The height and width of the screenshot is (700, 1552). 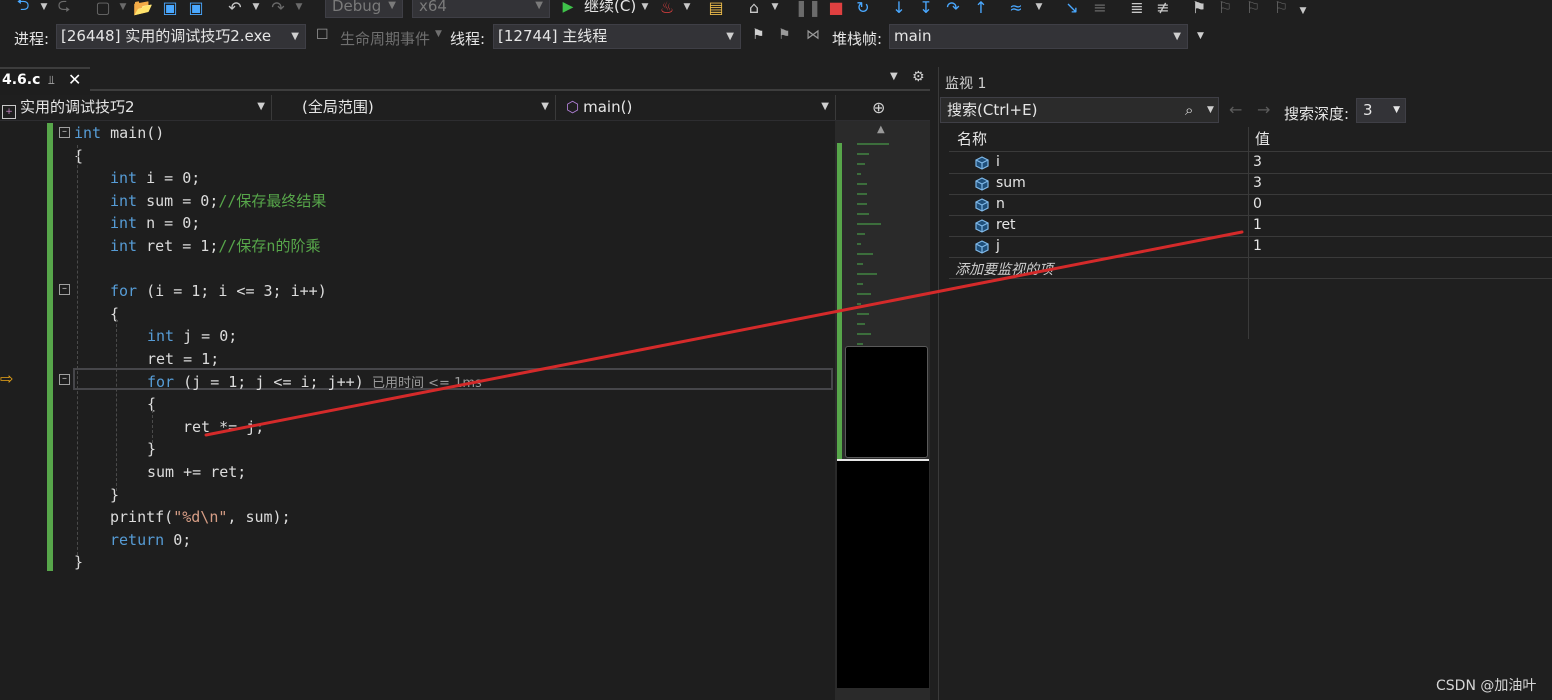 What do you see at coordinates (1250, 268) in the screenshot?
I see `add-watch-row: 添加要监视的项` at bounding box center [1250, 268].